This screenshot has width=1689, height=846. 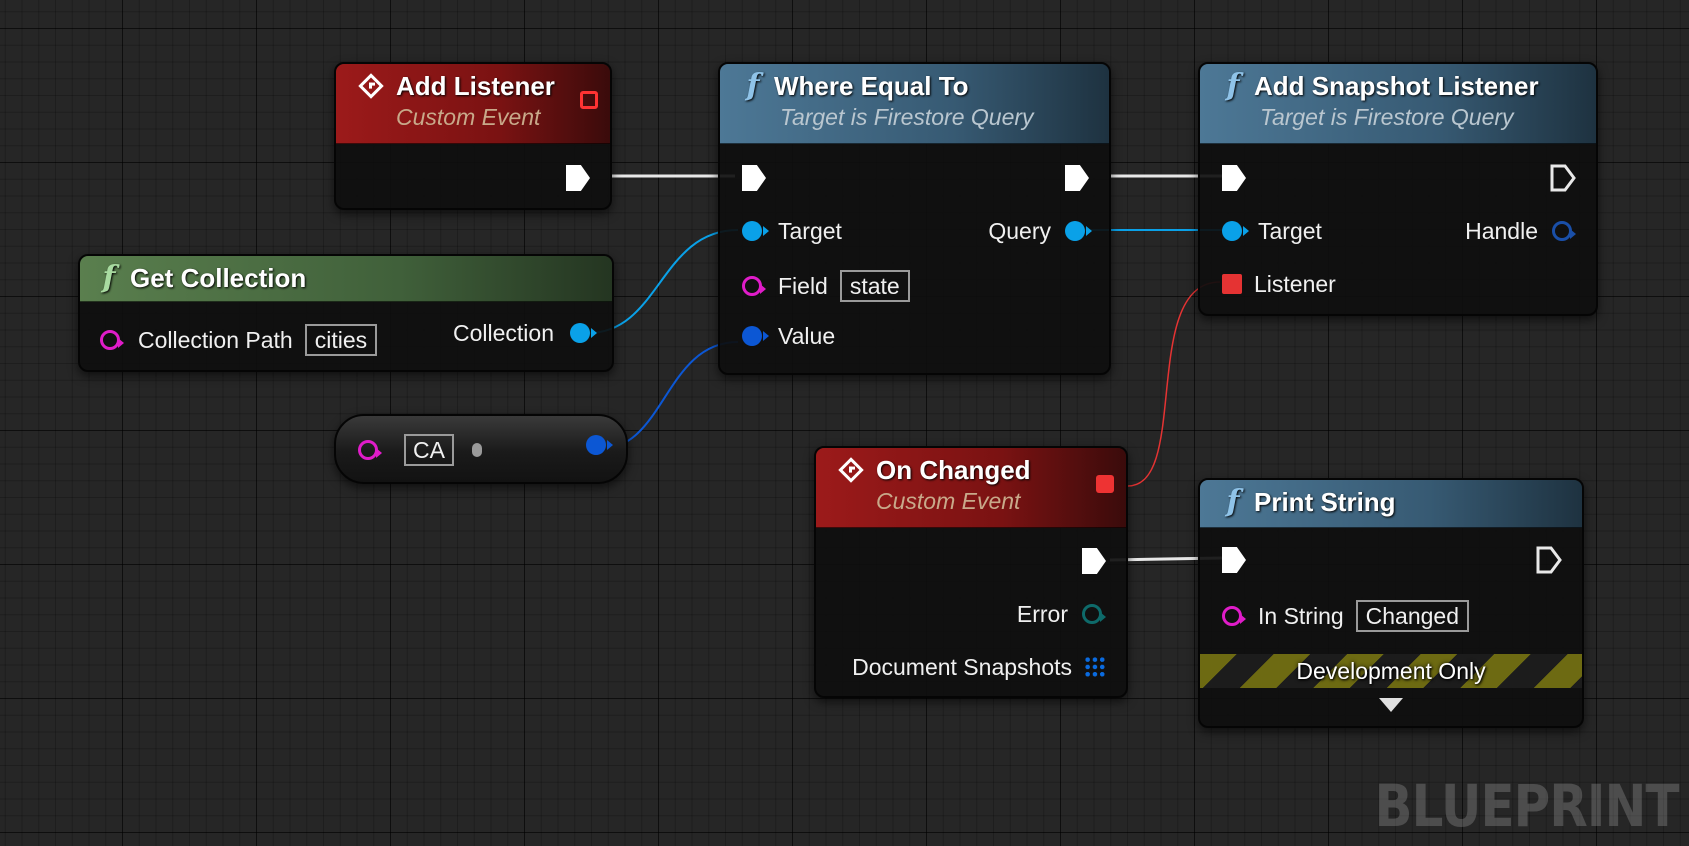 I want to click on print-string-header: f Print String, so click(x=1391, y=504).